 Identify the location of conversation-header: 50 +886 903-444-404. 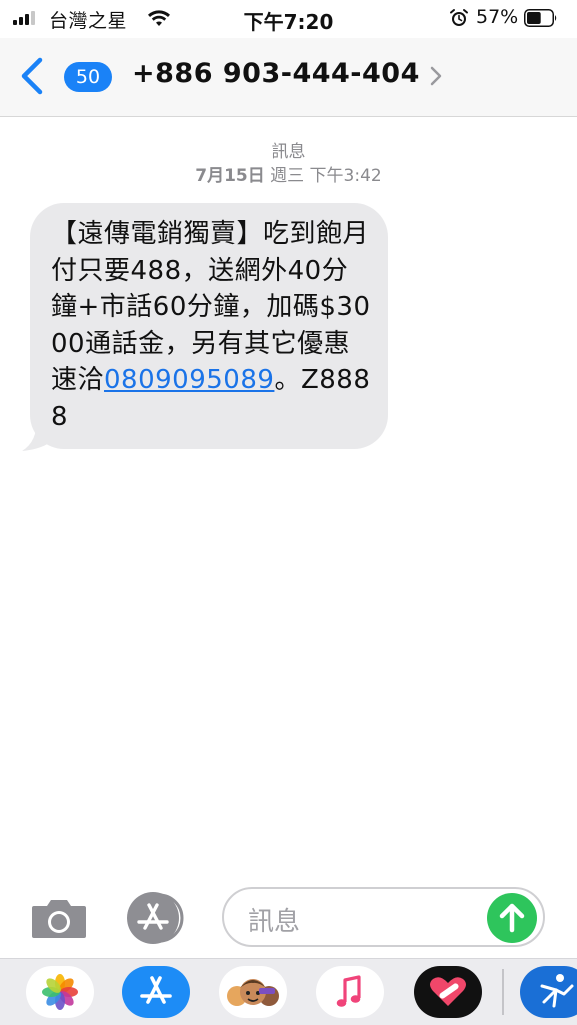
(288, 77).